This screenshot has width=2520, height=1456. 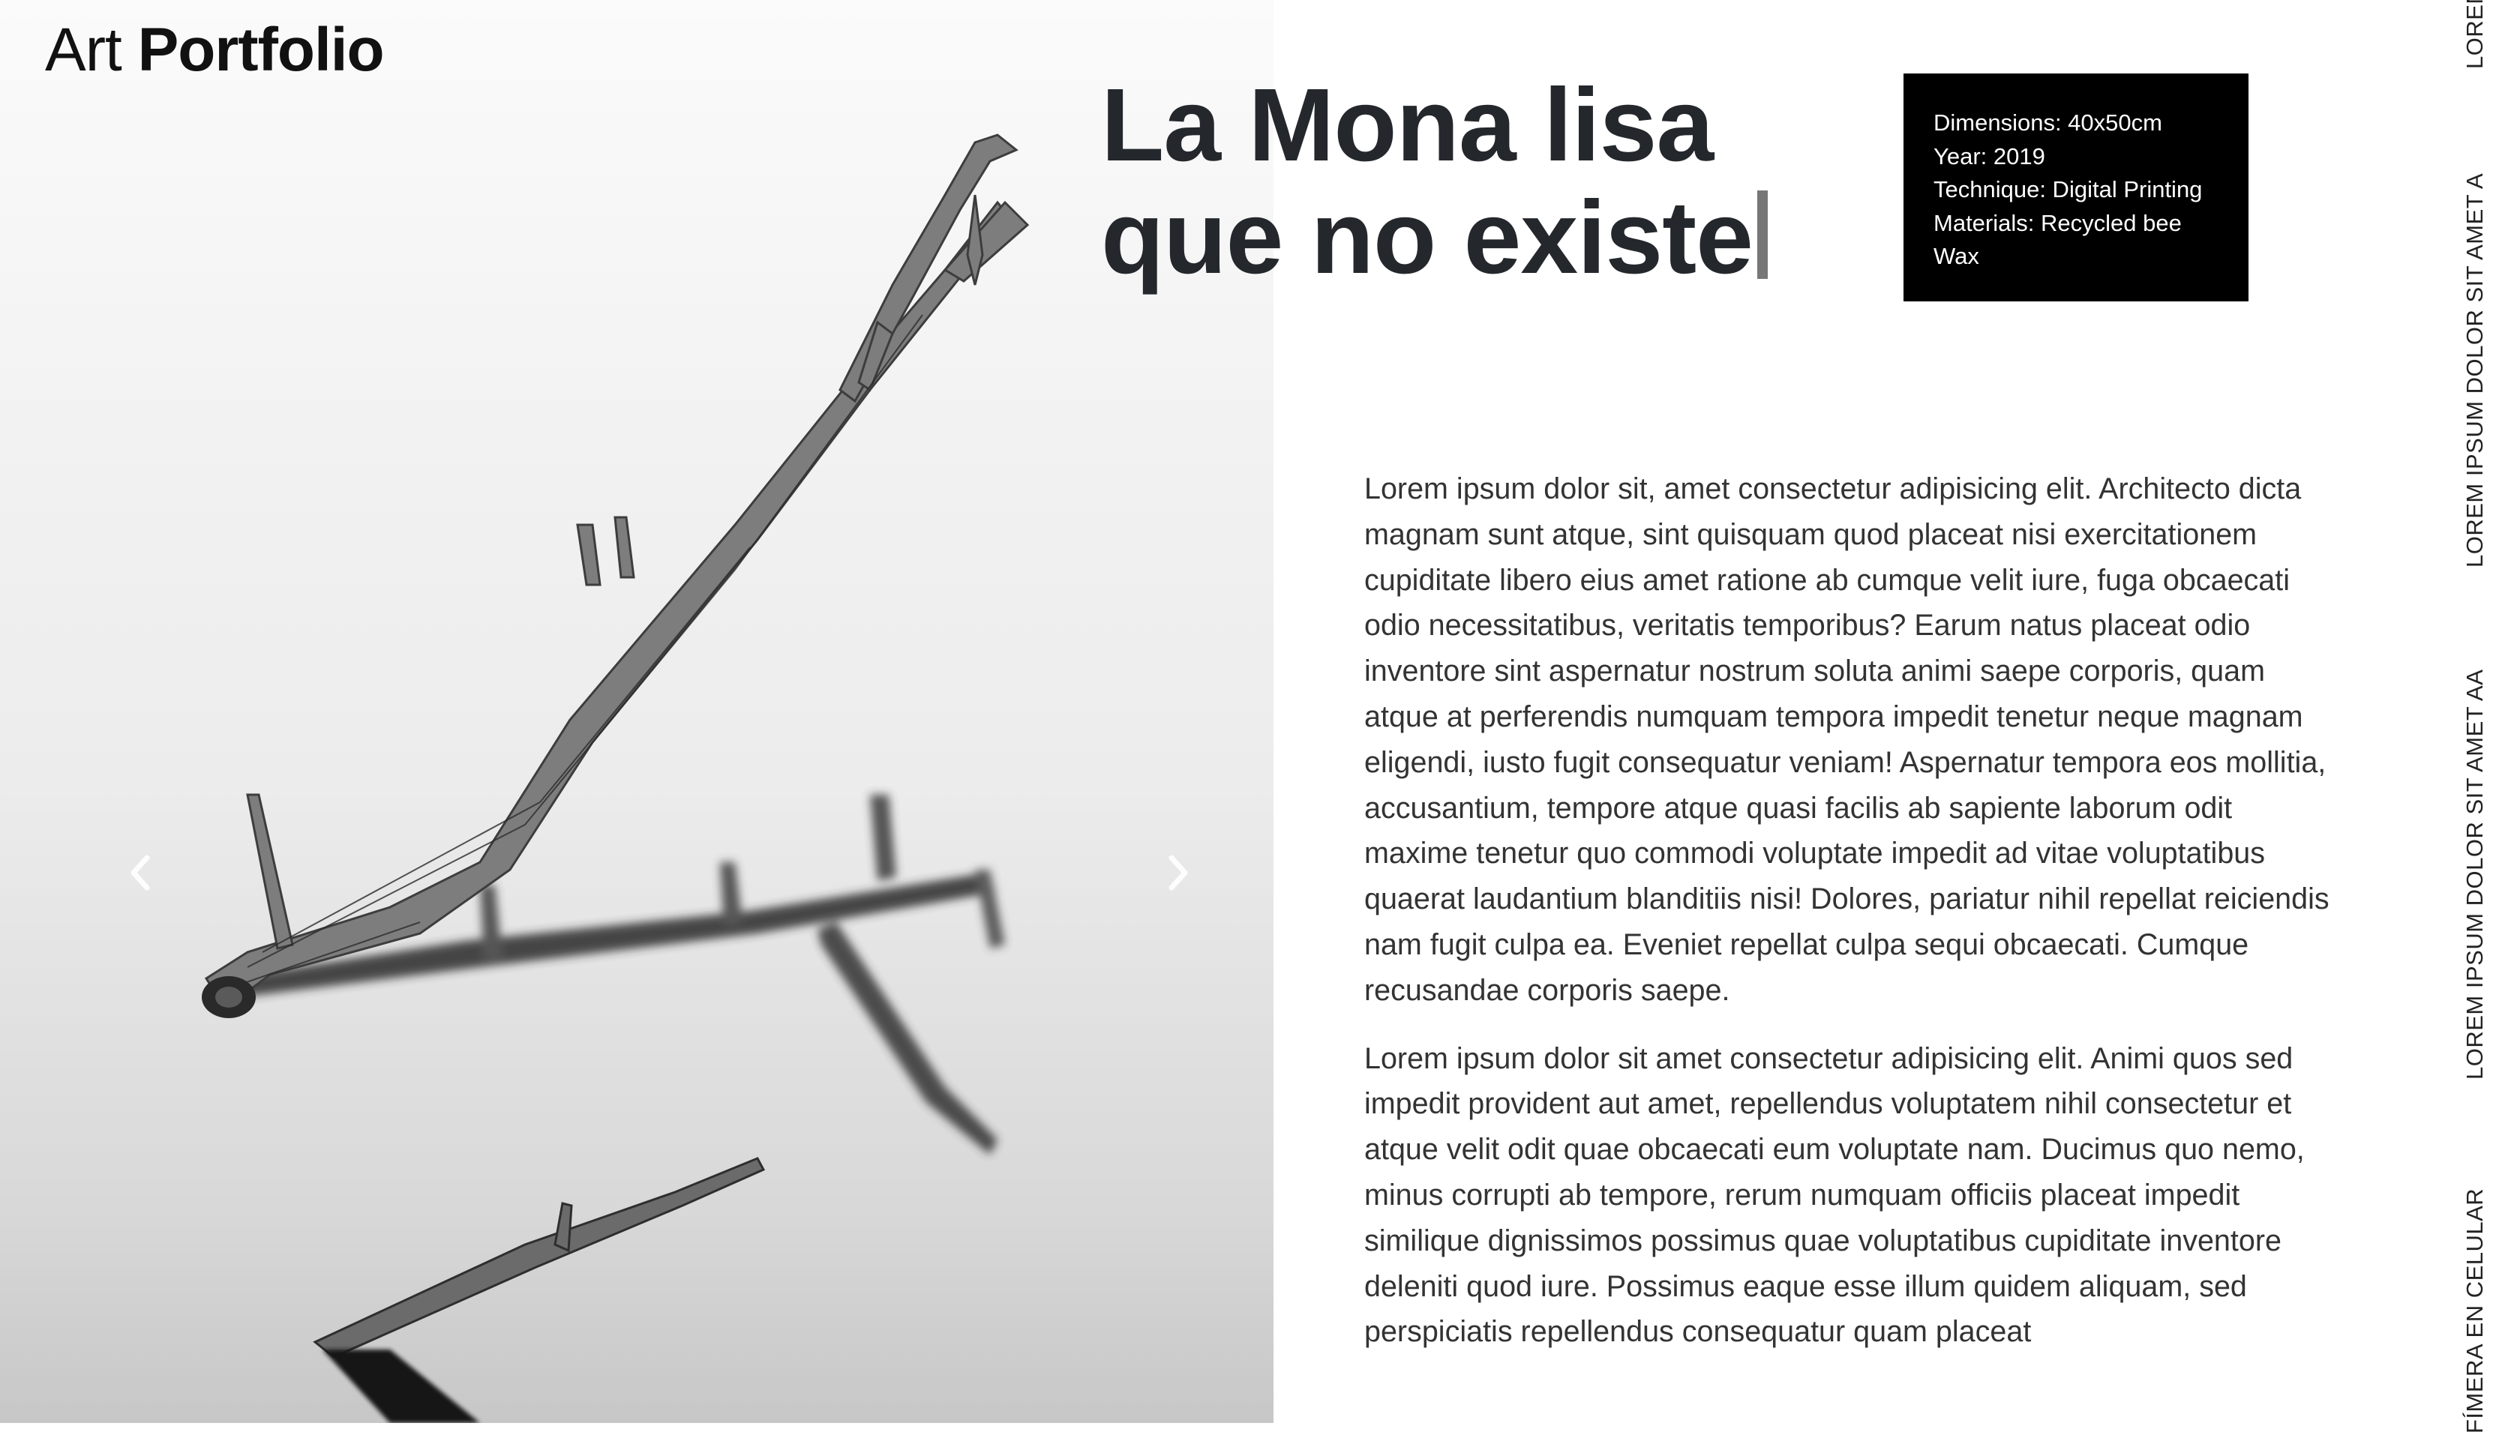 I want to click on side-nav-link-label: FÍMERA EN CELULAR, so click(x=2475, y=1311).